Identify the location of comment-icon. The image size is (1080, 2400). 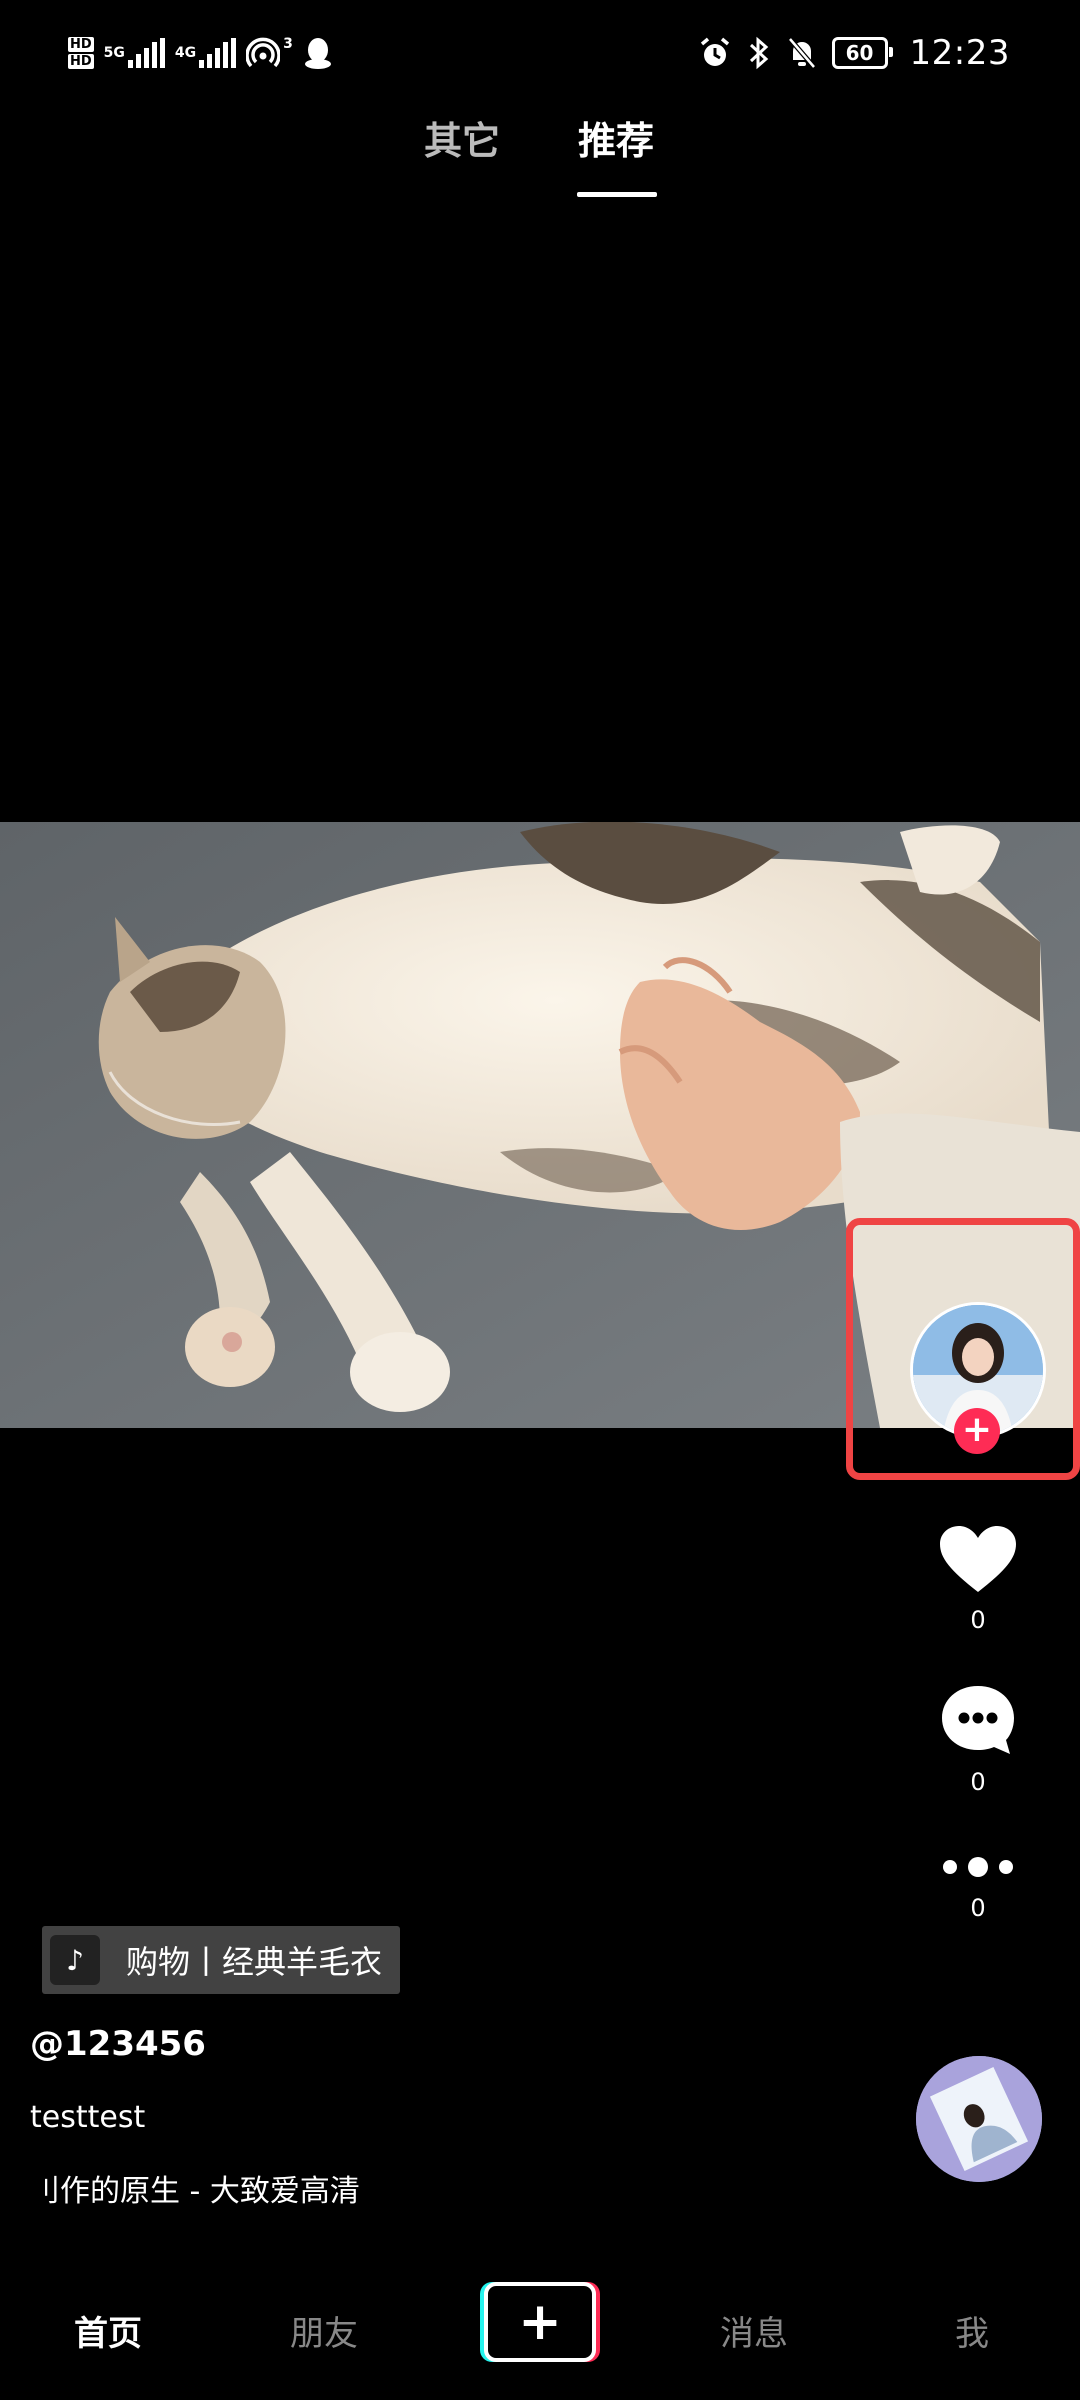
(978, 1720).